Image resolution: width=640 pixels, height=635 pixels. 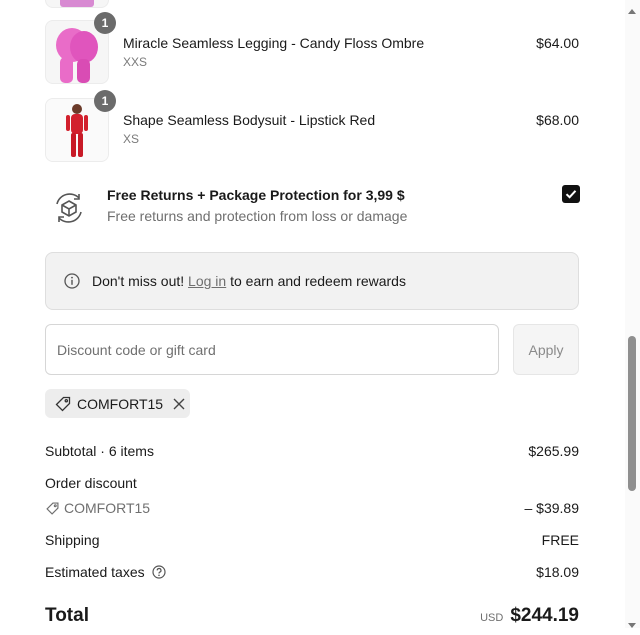 I want to click on total-value: $244.19, so click(x=544, y=615).